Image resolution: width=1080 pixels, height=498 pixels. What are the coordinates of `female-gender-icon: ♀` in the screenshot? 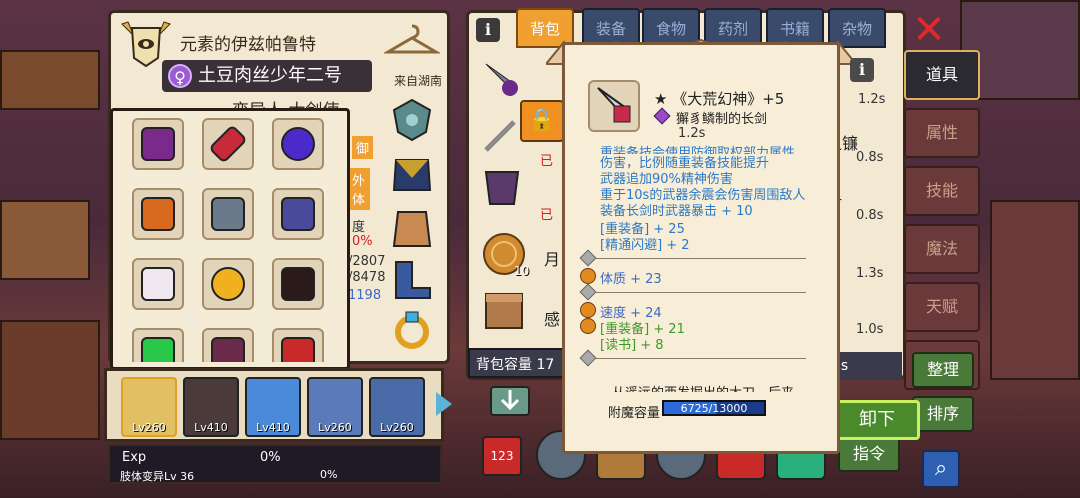 It's located at (180, 76).